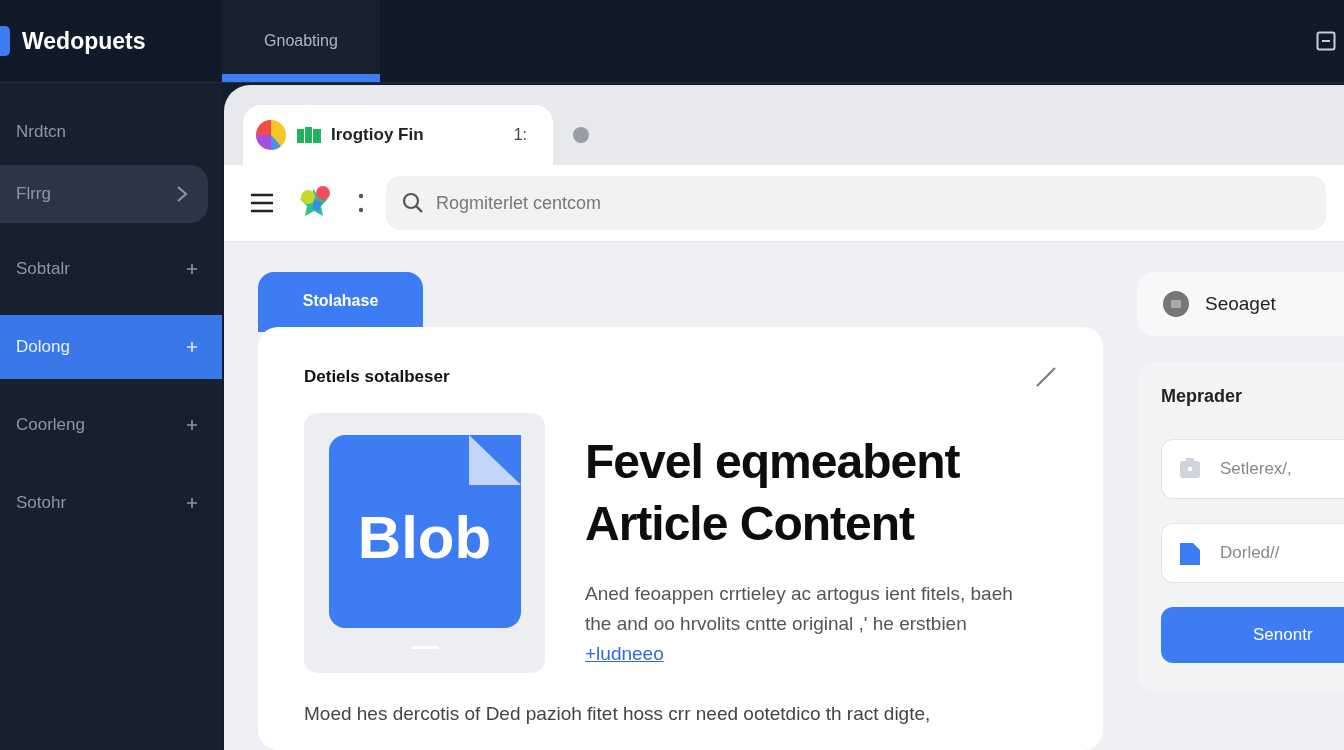 The width and height of the screenshot is (1344, 750). I want to click on page-corner-icon, so click(494, 460).